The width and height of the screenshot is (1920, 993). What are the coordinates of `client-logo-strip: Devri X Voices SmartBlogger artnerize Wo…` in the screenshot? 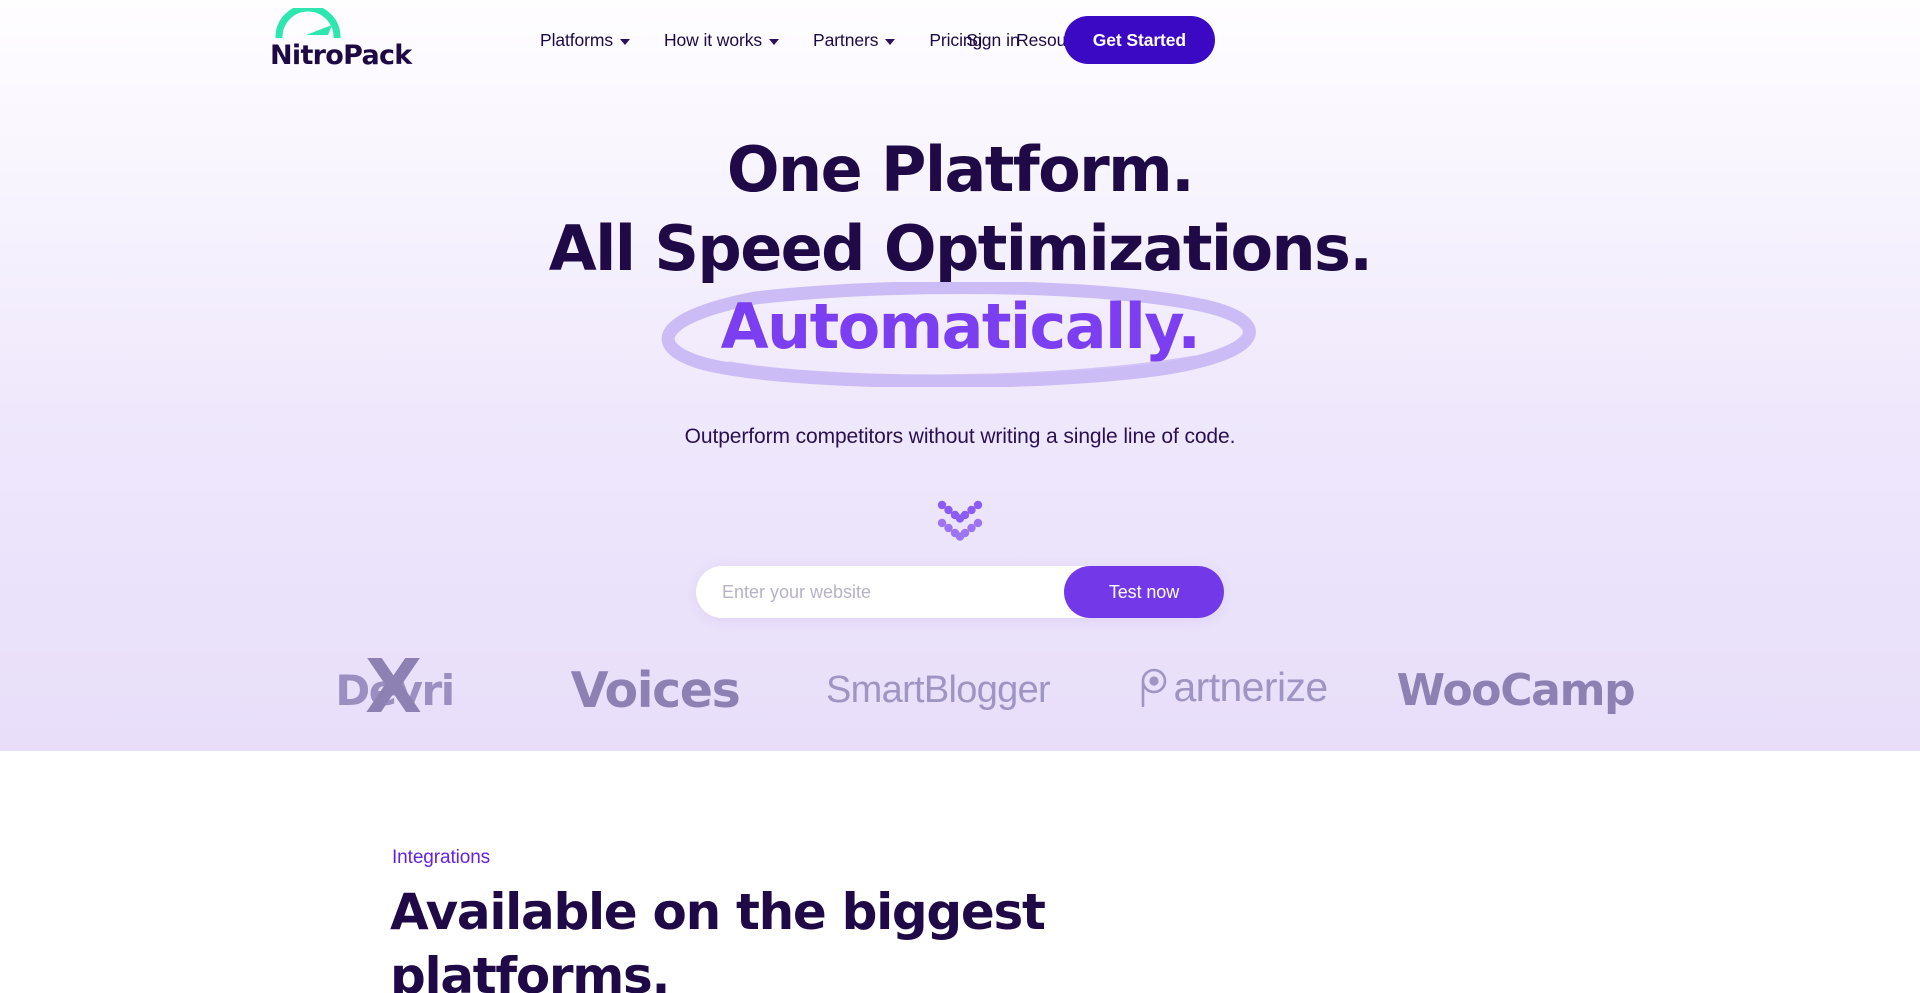 It's located at (960, 690).